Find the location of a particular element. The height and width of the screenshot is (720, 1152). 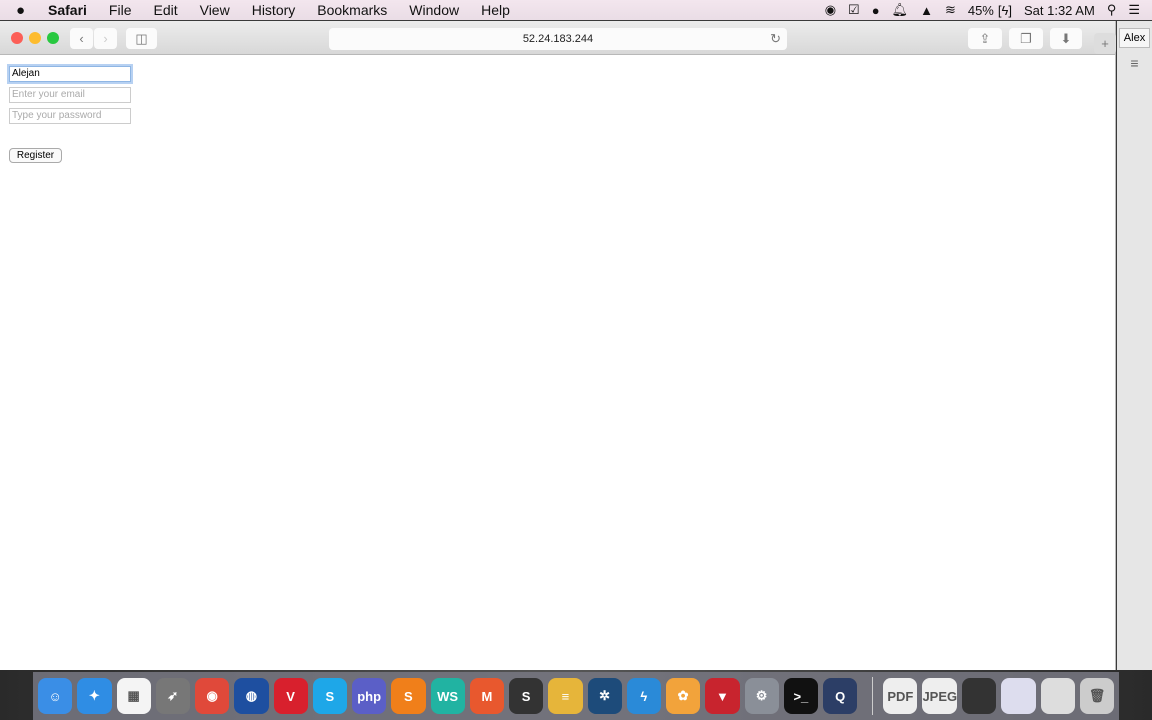

dock-pdf-document-icon: PDF is located at coordinates (900, 696).